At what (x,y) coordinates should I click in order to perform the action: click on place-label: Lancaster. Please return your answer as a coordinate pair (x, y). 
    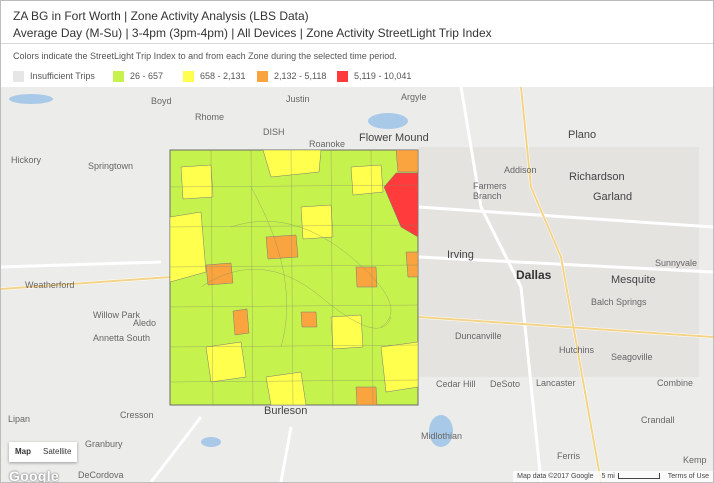
    Looking at the image, I should click on (556, 383).